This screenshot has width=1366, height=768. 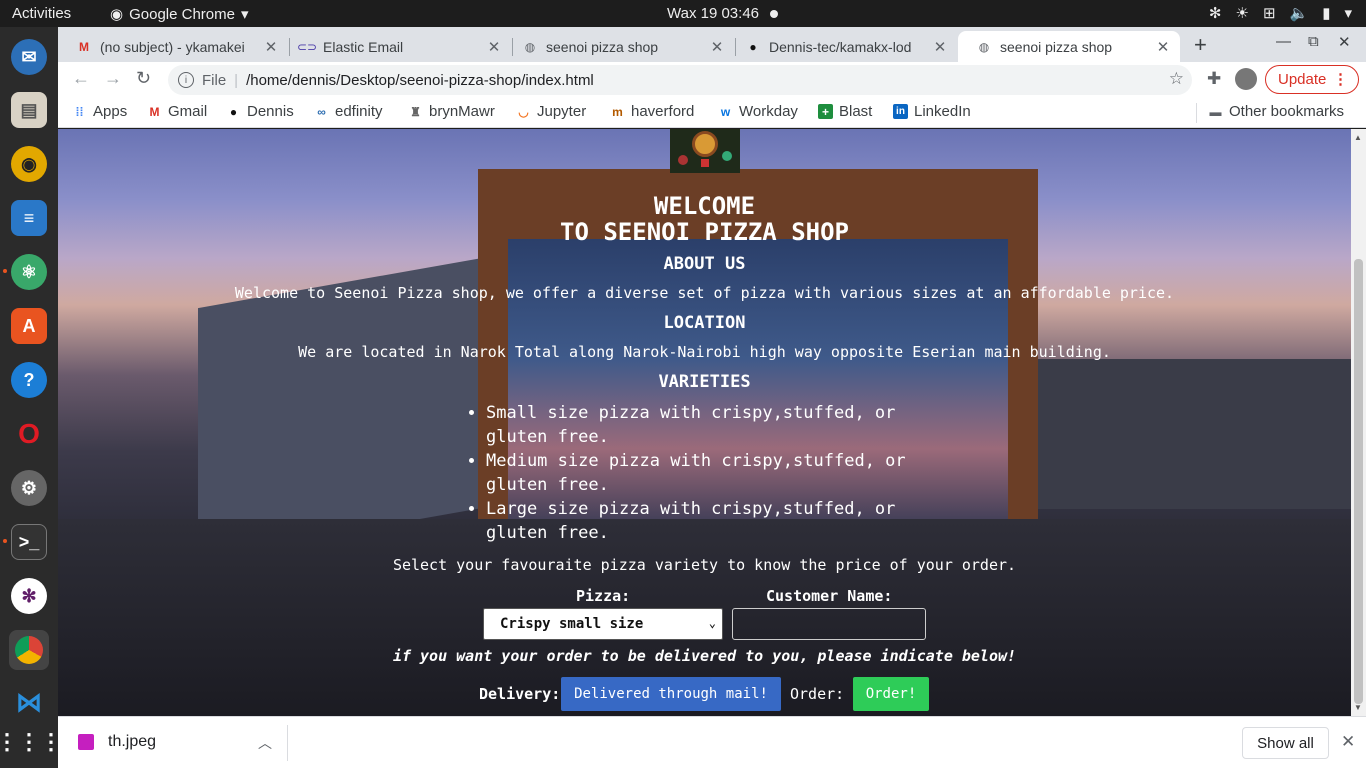 I want to click on reload-icon: ↻, so click(x=143, y=78).